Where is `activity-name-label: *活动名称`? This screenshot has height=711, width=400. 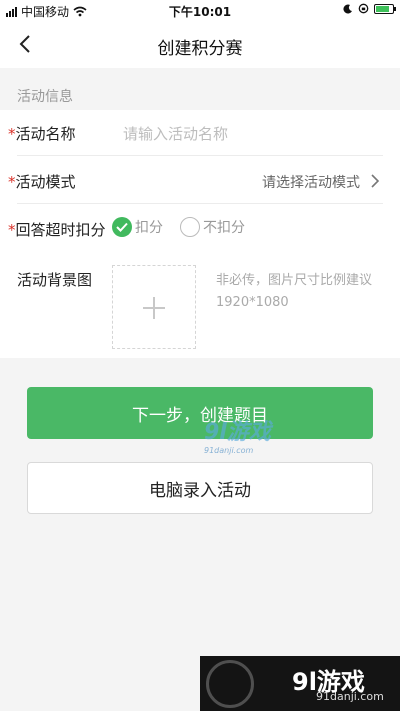 activity-name-label: *活动名称 is located at coordinates (42, 134).